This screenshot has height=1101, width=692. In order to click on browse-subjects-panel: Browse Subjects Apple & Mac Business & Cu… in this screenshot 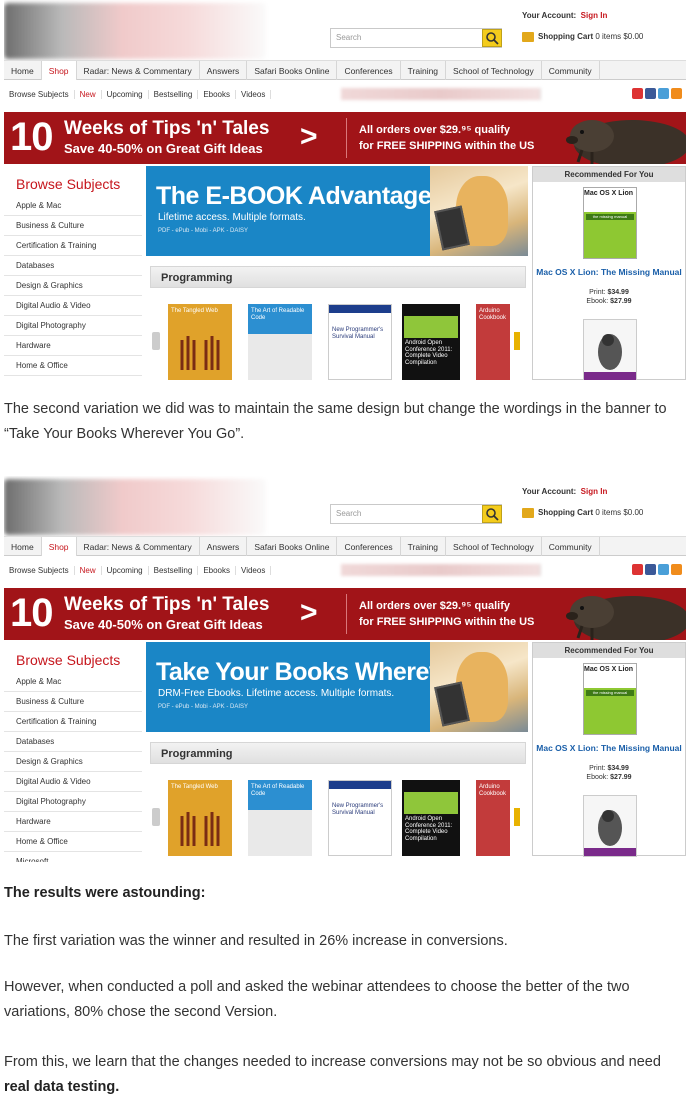, I will do `click(73, 754)`.